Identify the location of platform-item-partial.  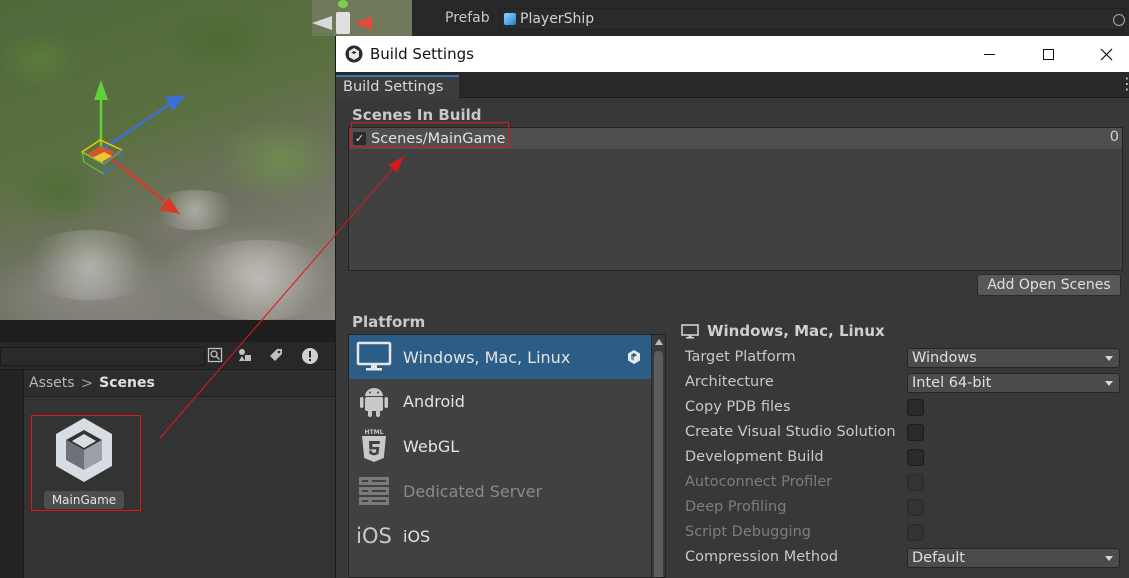
(500, 568).